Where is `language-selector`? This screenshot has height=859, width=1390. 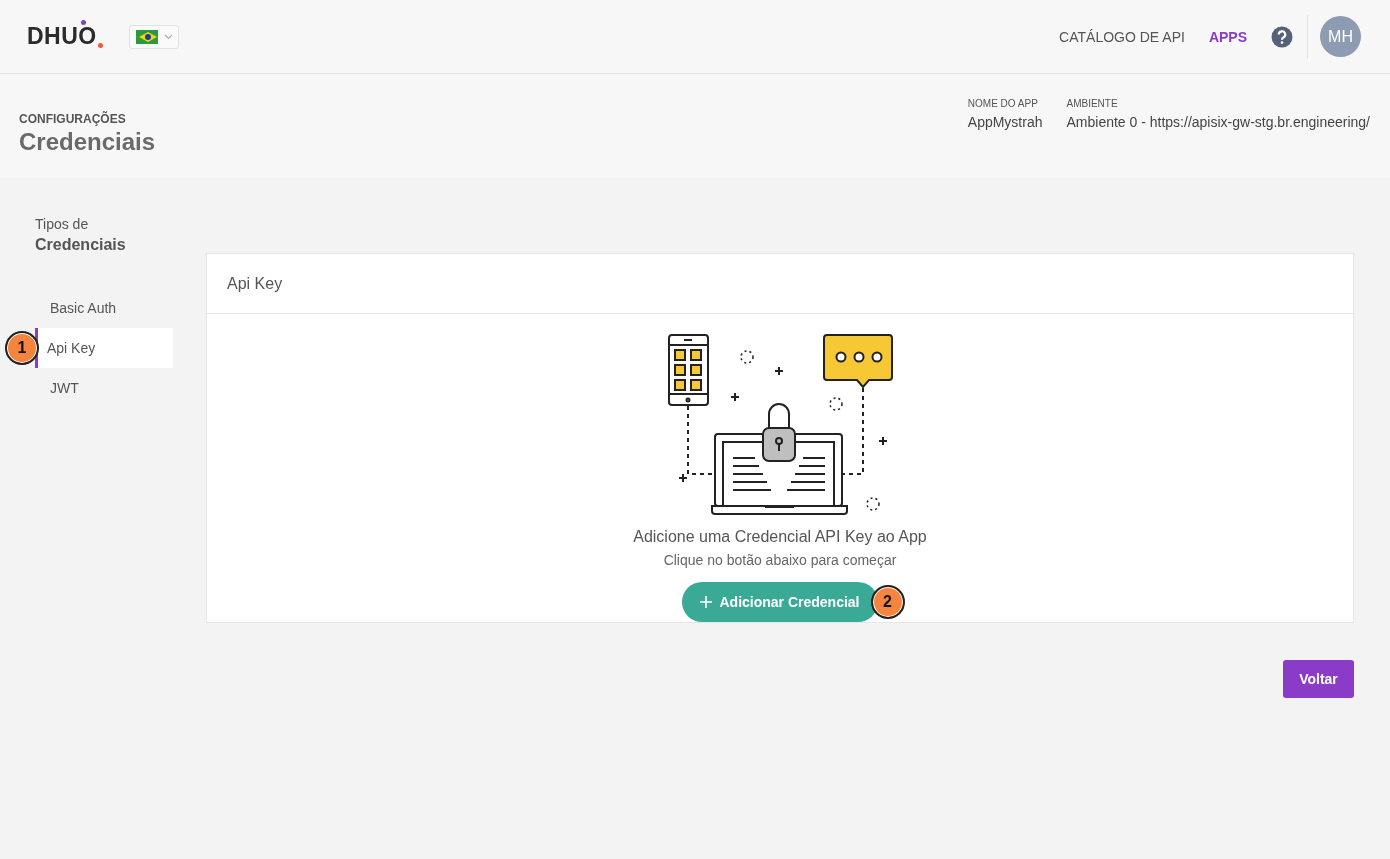
language-selector is located at coordinates (153, 36).